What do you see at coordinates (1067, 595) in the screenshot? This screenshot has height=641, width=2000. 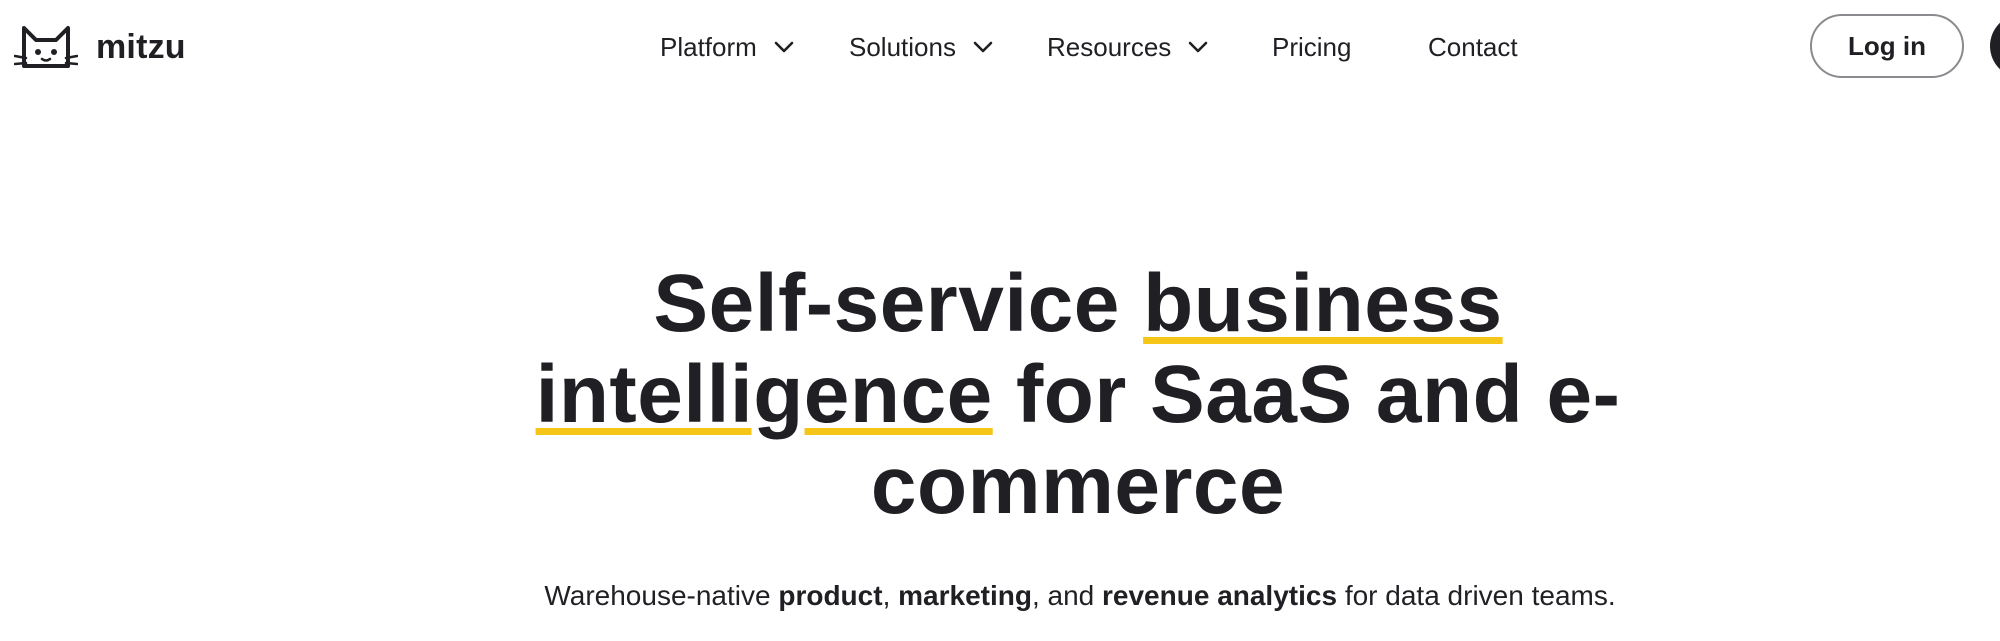 I see `hero-subtitle-text: , and` at bounding box center [1067, 595].